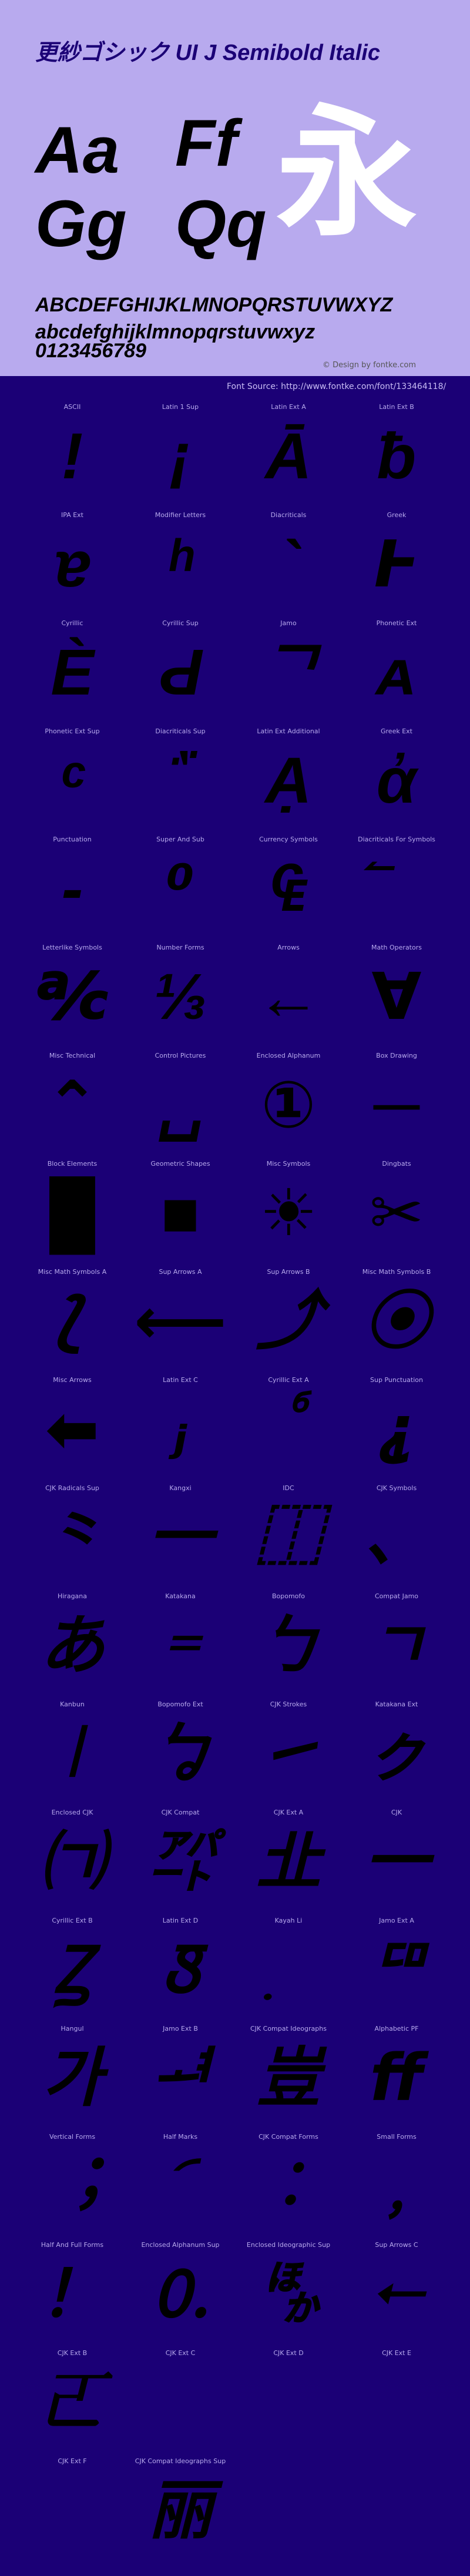 The image size is (470, 2576). What do you see at coordinates (397, 2403) in the screenshot?
I see `block-cell: CJK Ext E 𫠠` at bounding box center [397, 2403].